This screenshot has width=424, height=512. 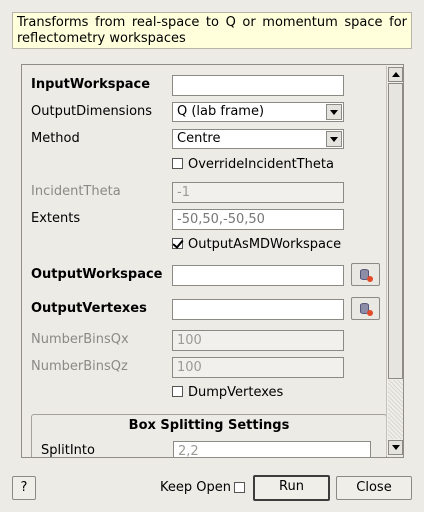 I want to click on method-label: Method, so click(x=55, y=138).